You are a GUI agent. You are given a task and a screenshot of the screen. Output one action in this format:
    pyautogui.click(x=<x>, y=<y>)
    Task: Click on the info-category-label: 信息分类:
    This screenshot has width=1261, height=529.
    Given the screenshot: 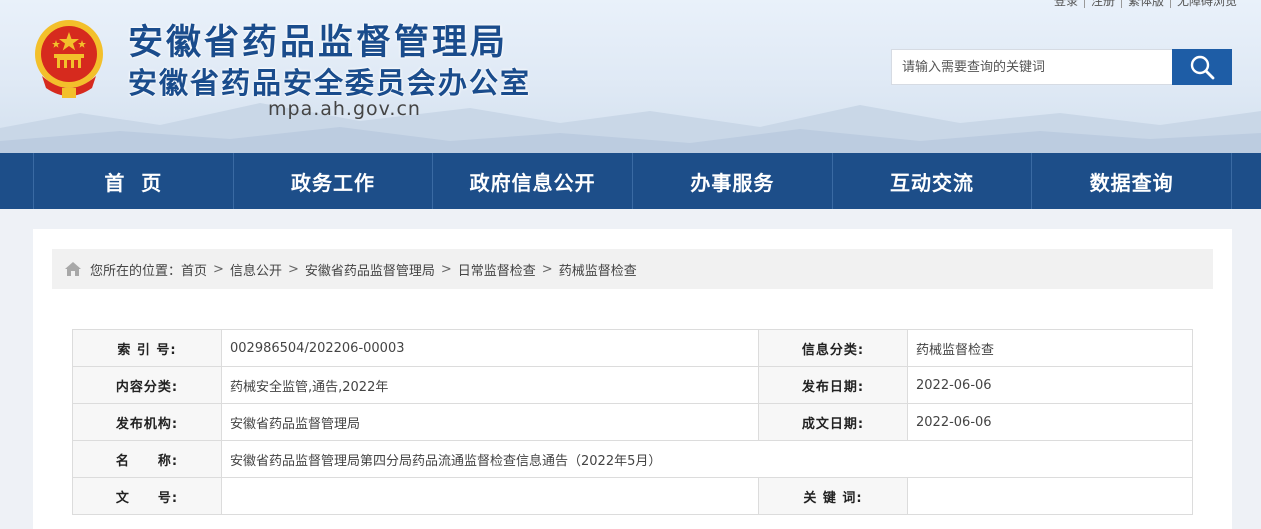 What is the action you would take?
    pyautogui.click(x=833, y=348)
    